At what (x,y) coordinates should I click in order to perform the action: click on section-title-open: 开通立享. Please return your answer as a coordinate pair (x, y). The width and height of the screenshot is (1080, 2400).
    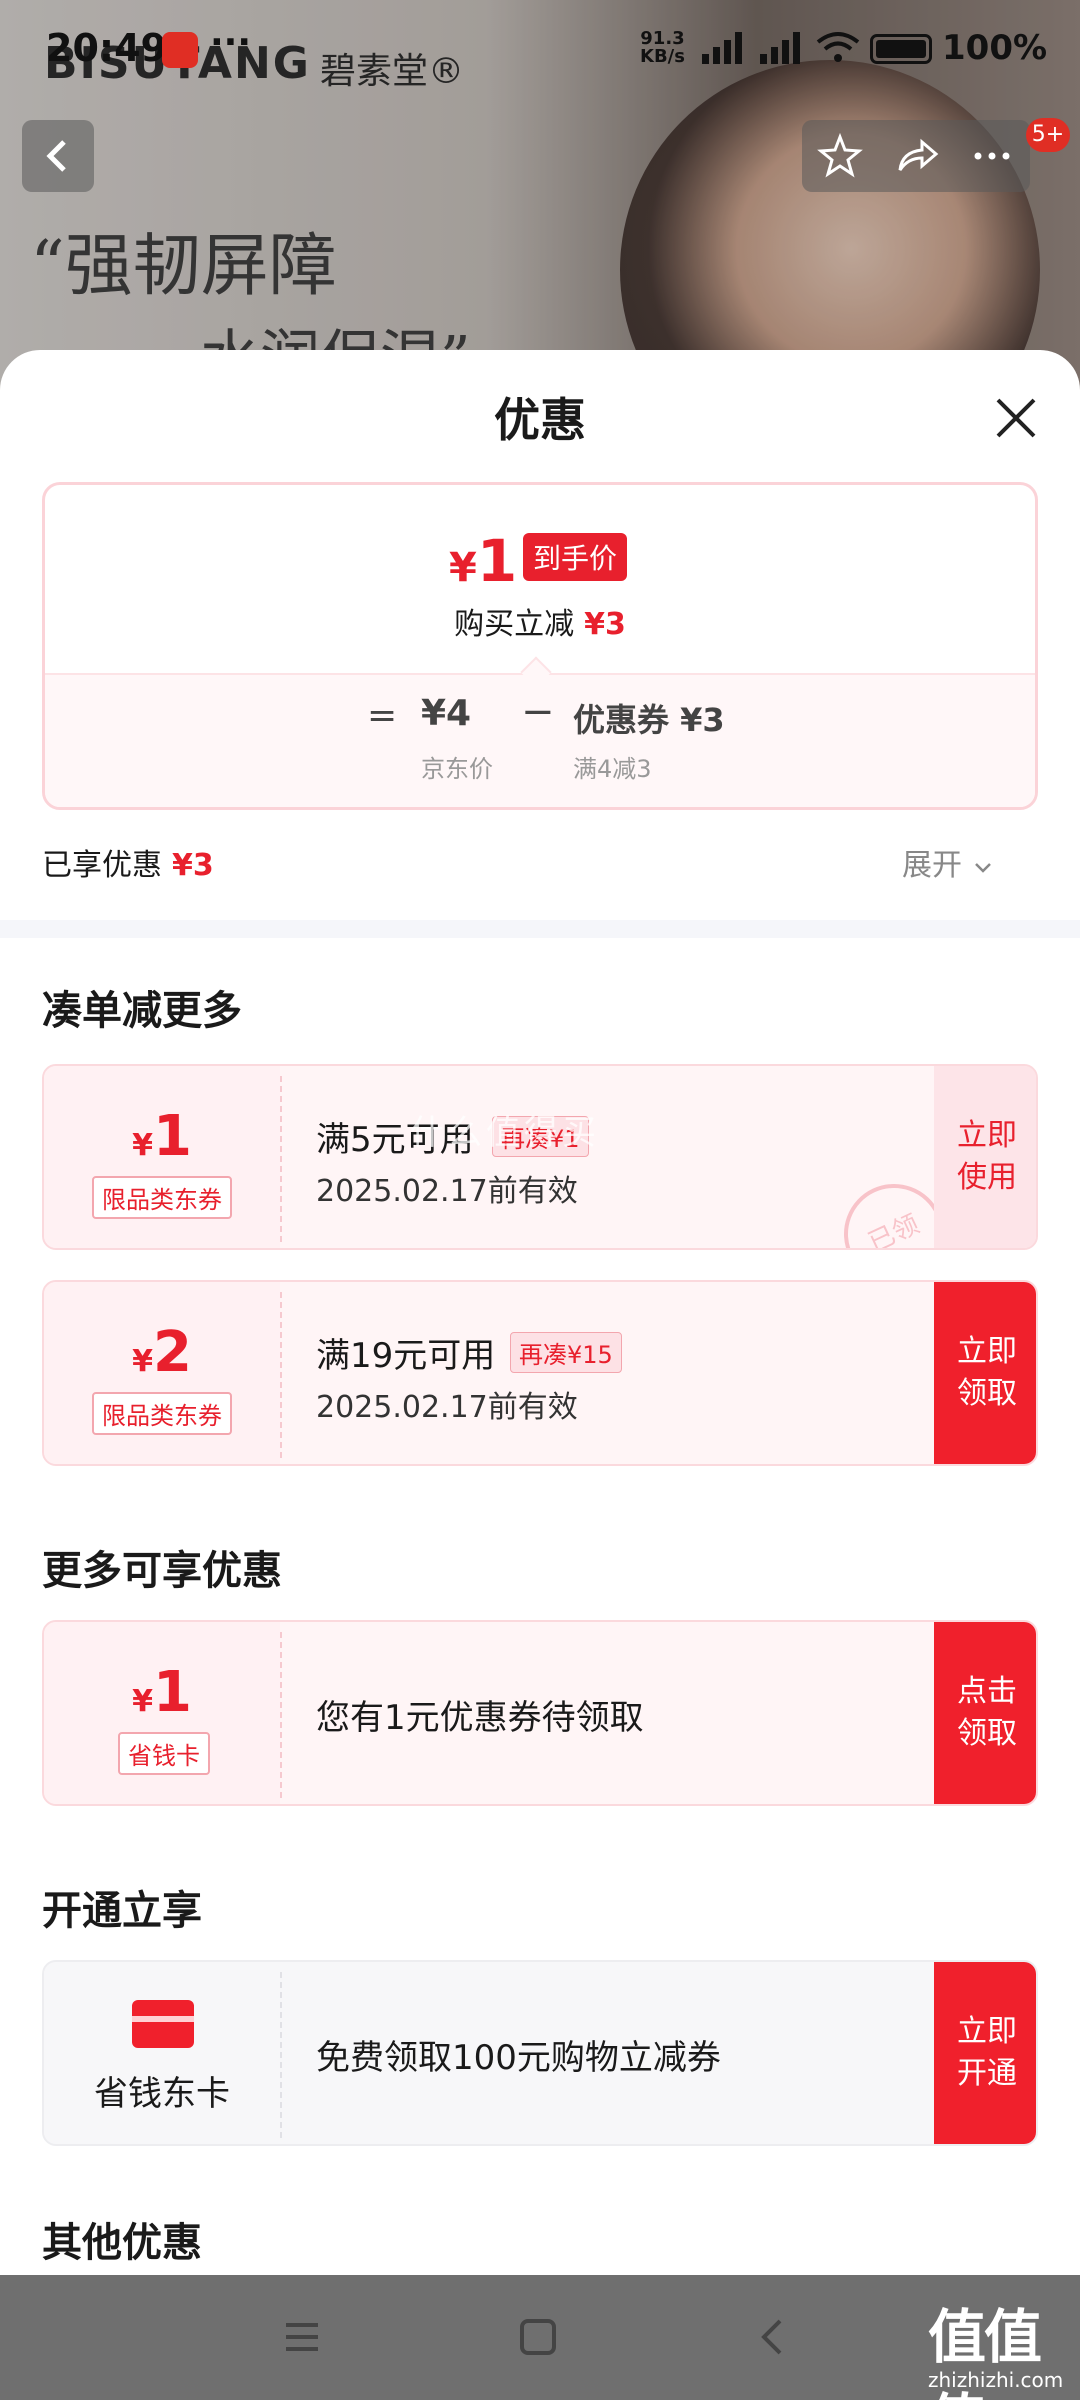
    Looking at the image, I should click on (122, 1911).